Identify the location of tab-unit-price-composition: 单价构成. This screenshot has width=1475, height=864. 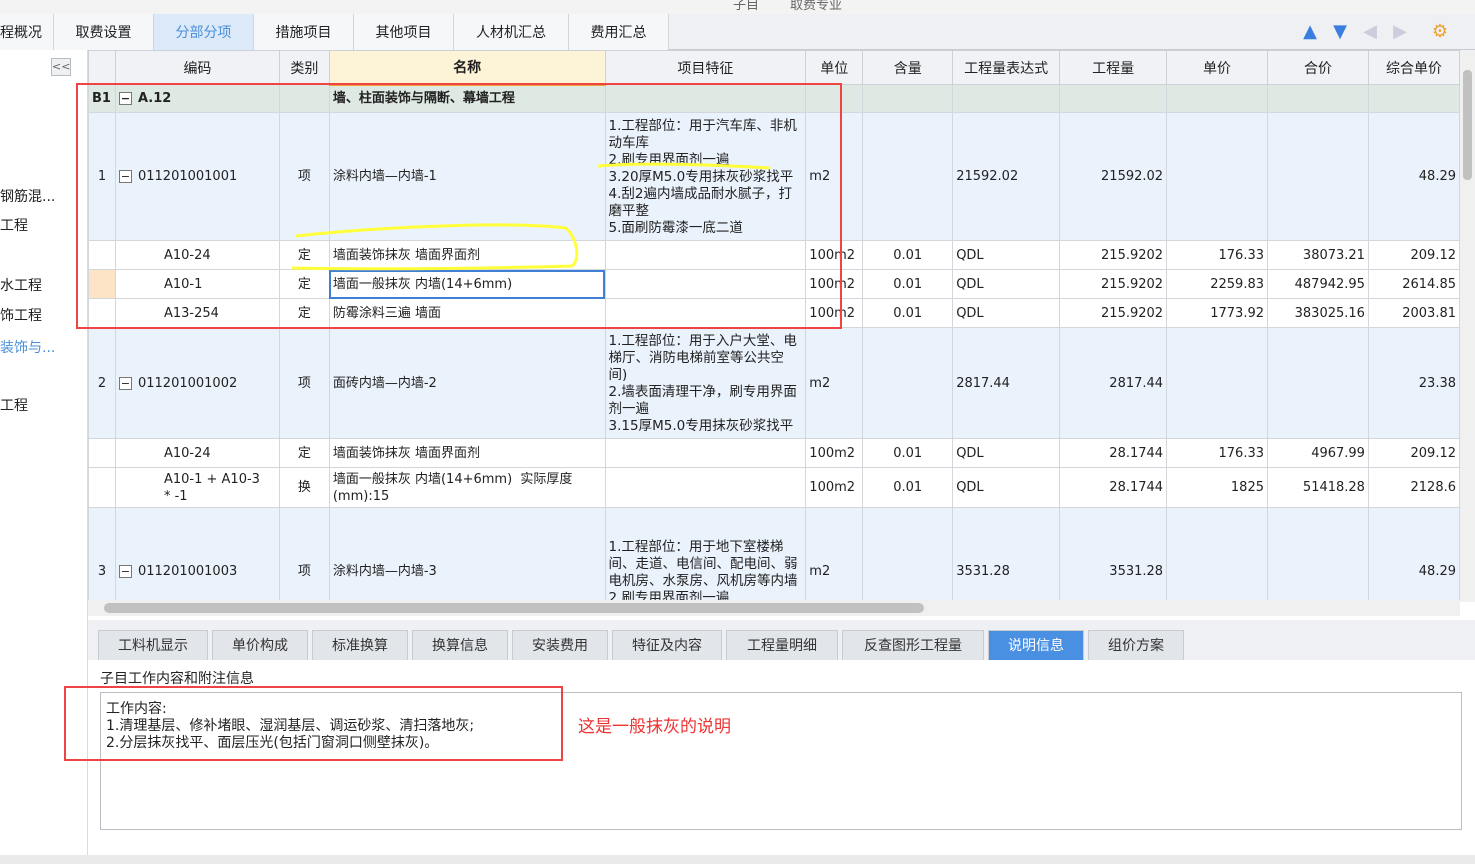
(260, 645).